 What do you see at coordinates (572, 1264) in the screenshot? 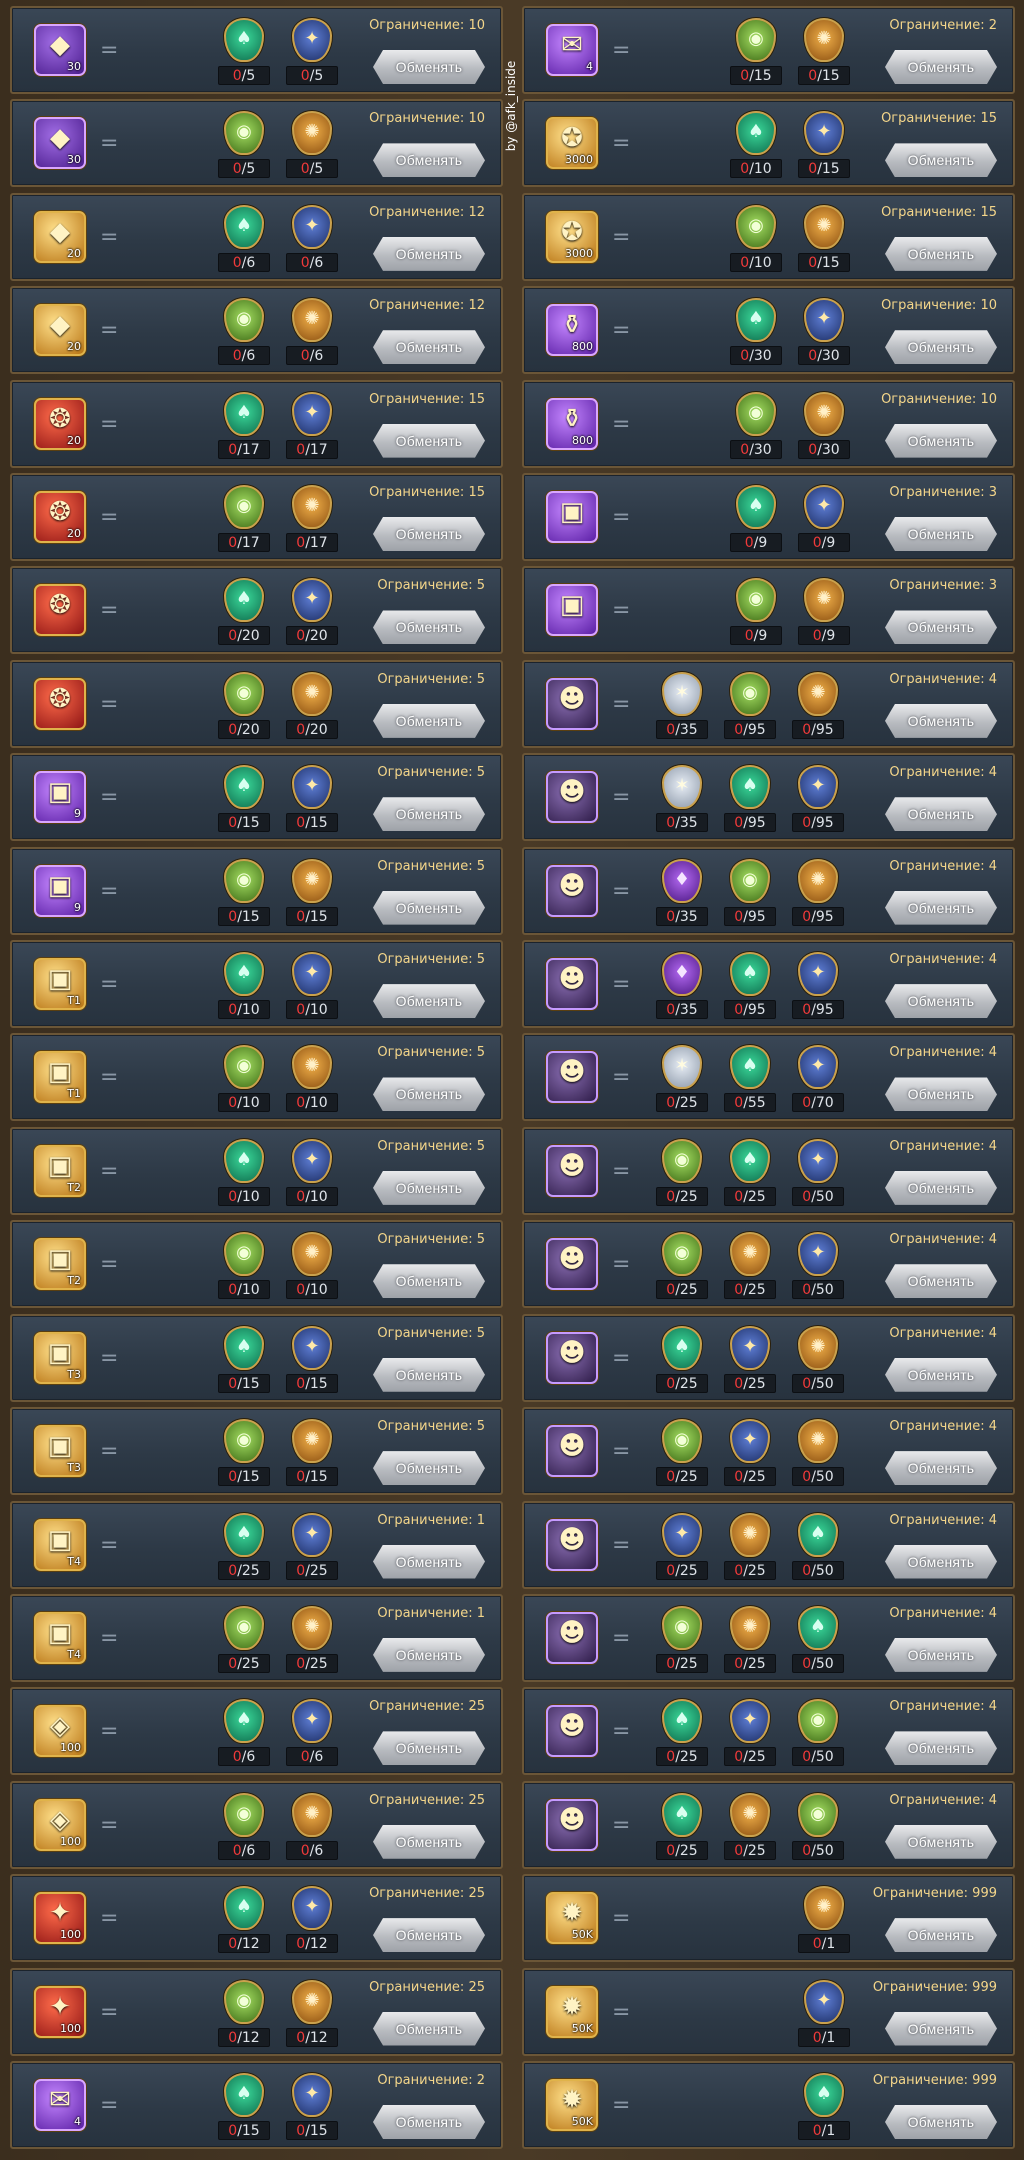
I see `hero-7-icon: ☻` at bounding box center [572, 1264].